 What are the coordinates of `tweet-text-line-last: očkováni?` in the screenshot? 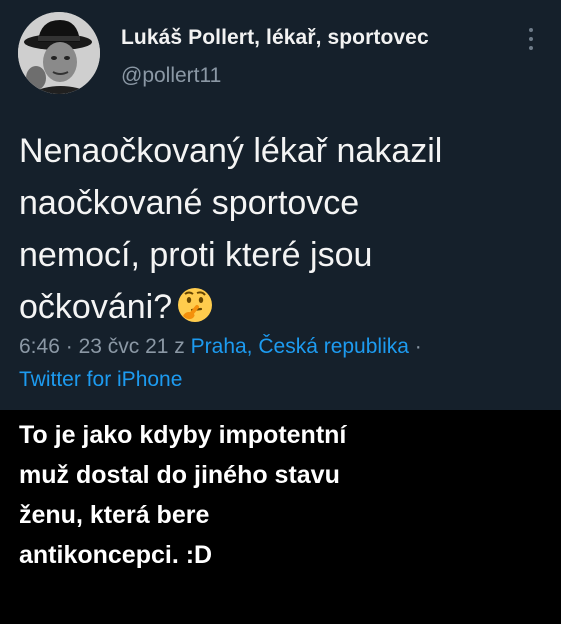 It's located at (284, 307).